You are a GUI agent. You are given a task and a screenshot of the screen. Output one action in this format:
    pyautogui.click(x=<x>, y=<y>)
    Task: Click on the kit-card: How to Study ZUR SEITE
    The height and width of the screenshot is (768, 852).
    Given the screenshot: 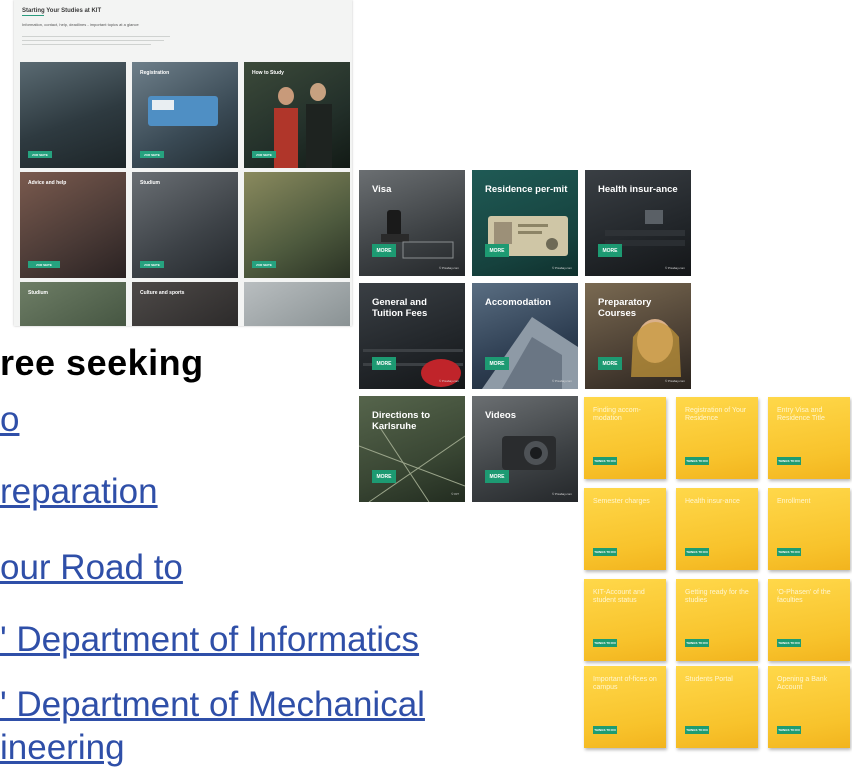 What is the action you would take?
    pyautogui.click(x=297, y=115)
    